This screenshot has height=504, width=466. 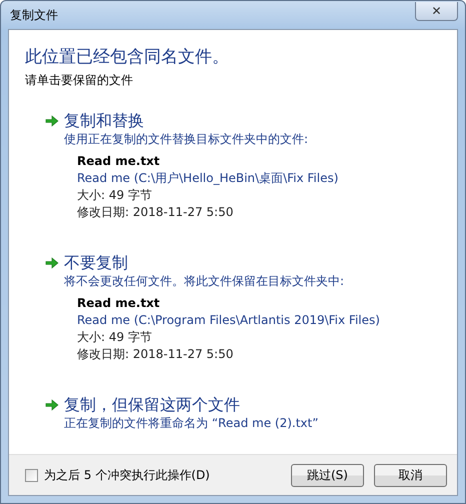 I want to click on option-title: 不要复制, so click(x=96, y=263).